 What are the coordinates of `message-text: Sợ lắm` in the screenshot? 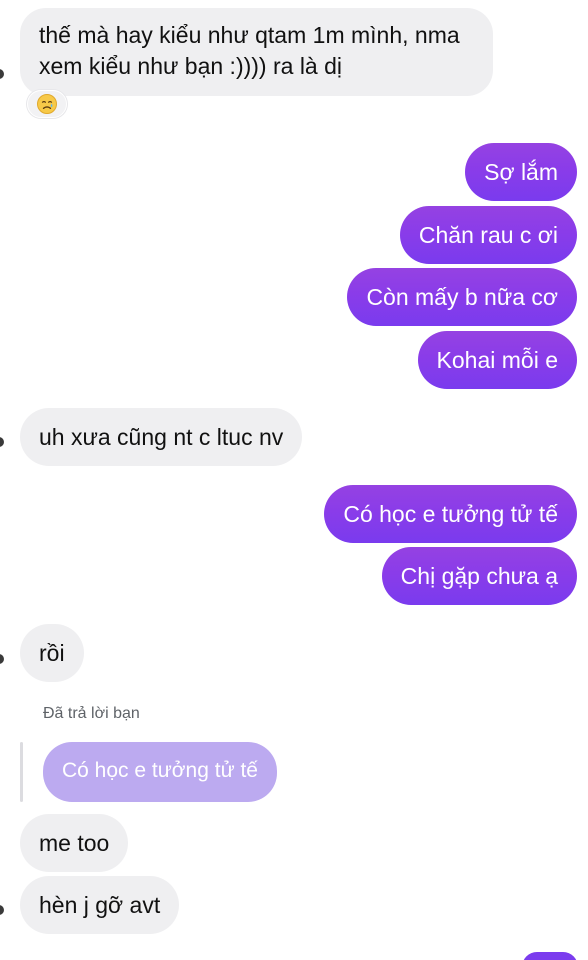 It's located at (521, 172).